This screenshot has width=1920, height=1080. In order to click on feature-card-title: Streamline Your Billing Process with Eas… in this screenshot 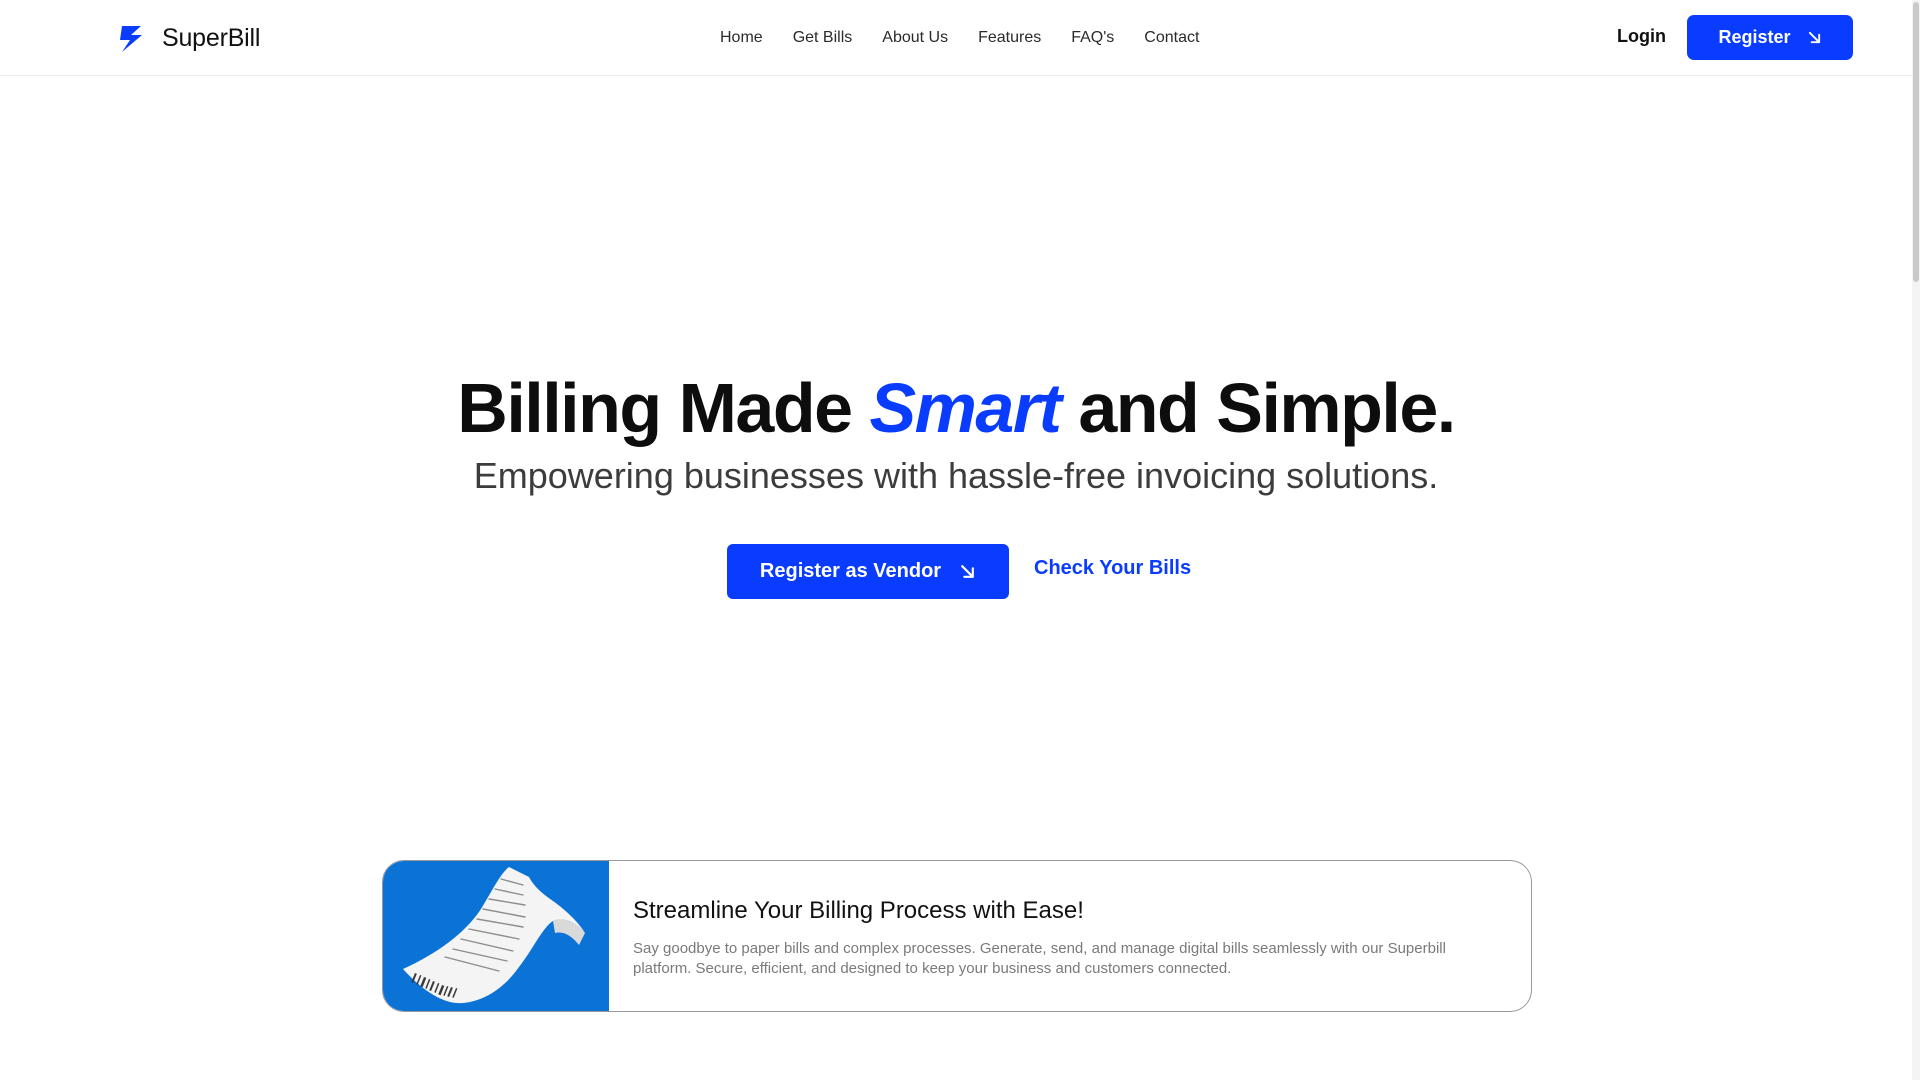, I will do `click(858, 910)`.